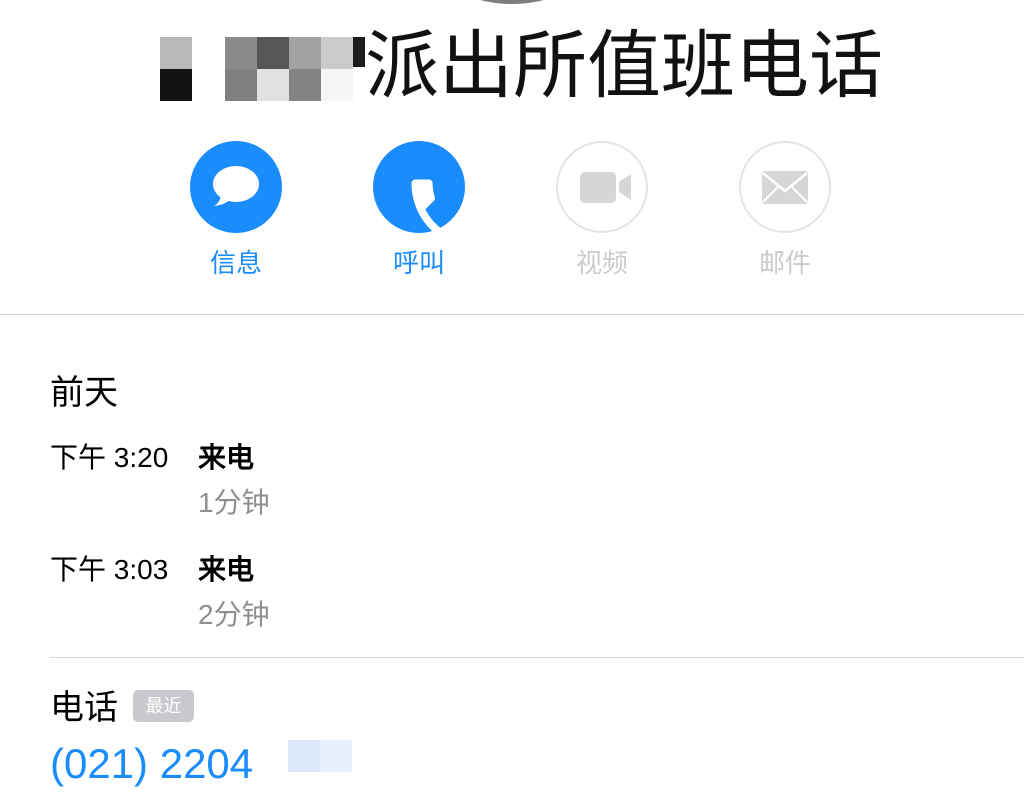 The width and height of the screenshot is (1024, 805). What do you see at coordinates (109, 569) in the screenshot?
I see `call-time: 下午 3:03` at bounding box center [109, 569].